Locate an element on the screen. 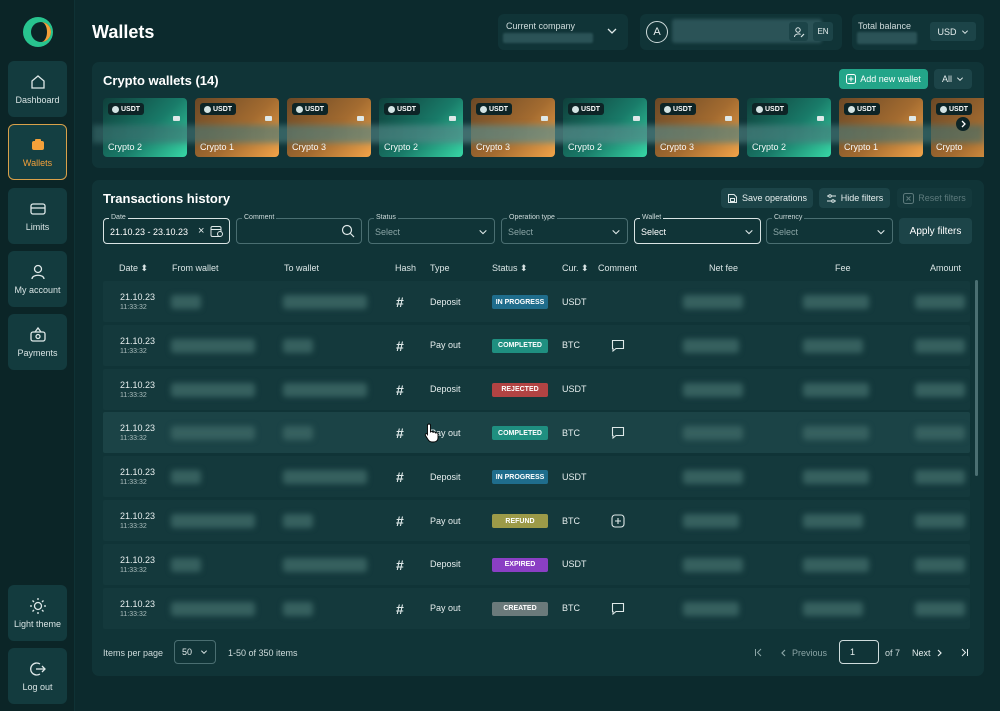  apply-filters-button: Apply filters is located at coordinates (935, 231).